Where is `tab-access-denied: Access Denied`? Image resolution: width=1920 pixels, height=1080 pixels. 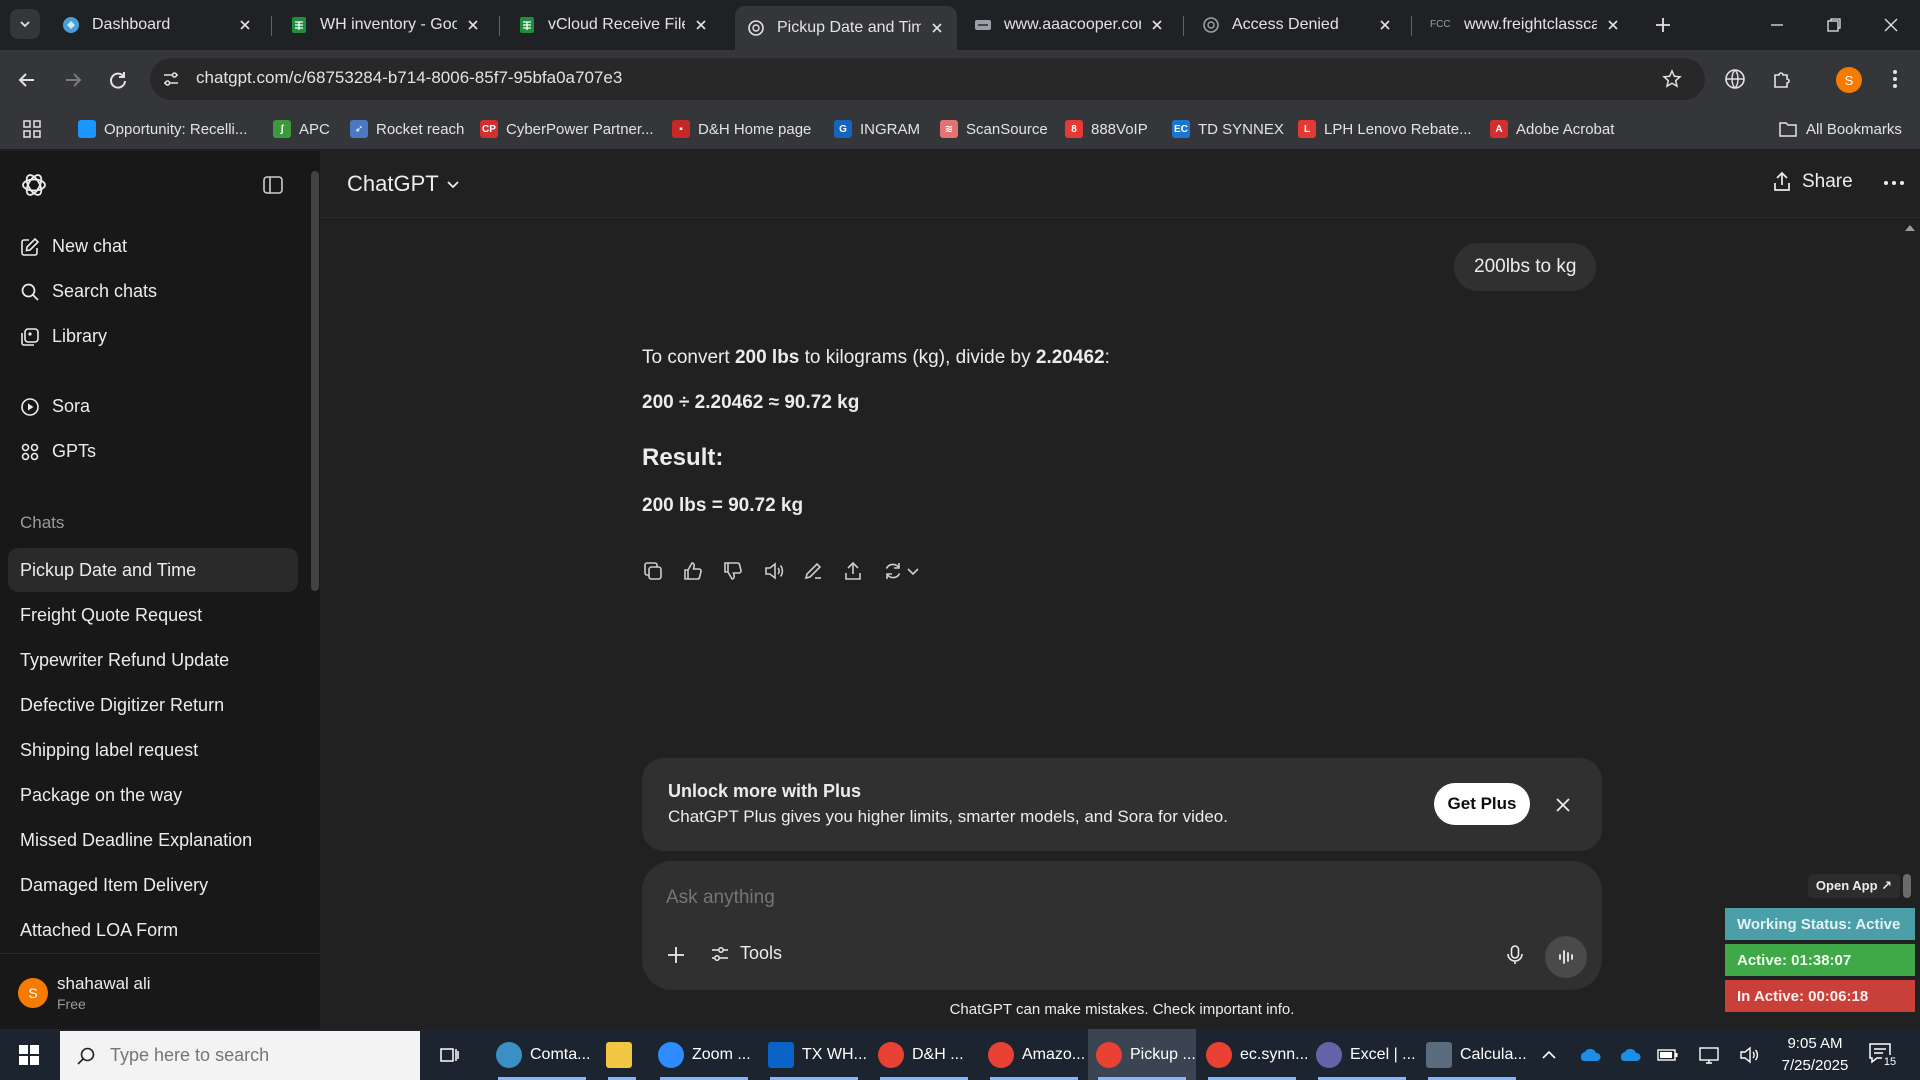 tab-access-denied: Access Denied is located at coordinates (1297, 25).